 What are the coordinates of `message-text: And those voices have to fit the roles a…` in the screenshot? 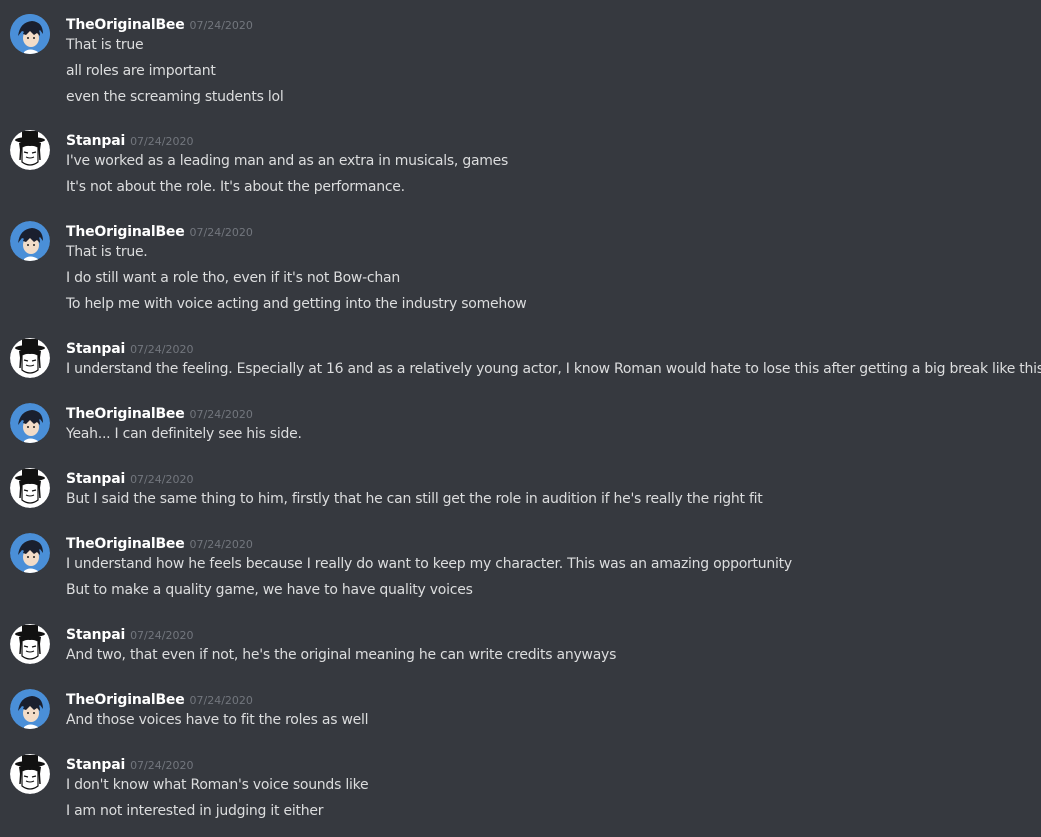 It's located at (217, 720).